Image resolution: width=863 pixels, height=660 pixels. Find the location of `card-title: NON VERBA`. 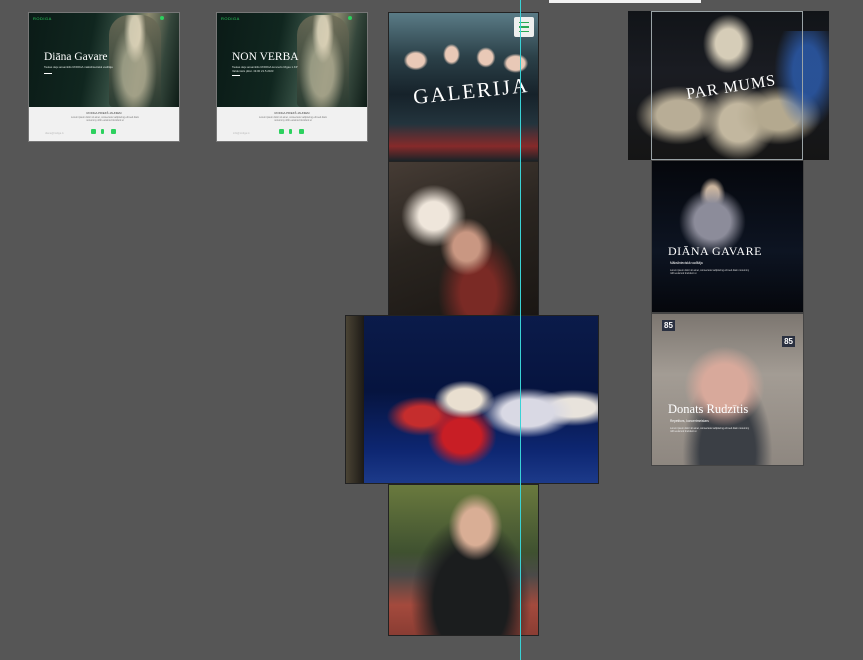

card-title: NON VERBA is located at coordinates (265, 57).